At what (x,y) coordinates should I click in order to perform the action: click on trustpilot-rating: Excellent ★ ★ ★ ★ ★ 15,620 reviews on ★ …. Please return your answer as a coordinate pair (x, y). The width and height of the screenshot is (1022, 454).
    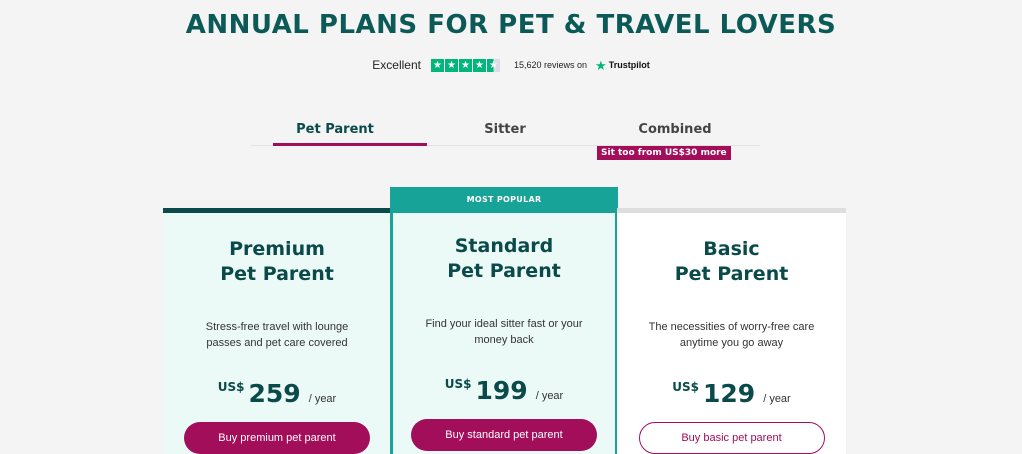
    Looking at the image, I should click on (511, 65).